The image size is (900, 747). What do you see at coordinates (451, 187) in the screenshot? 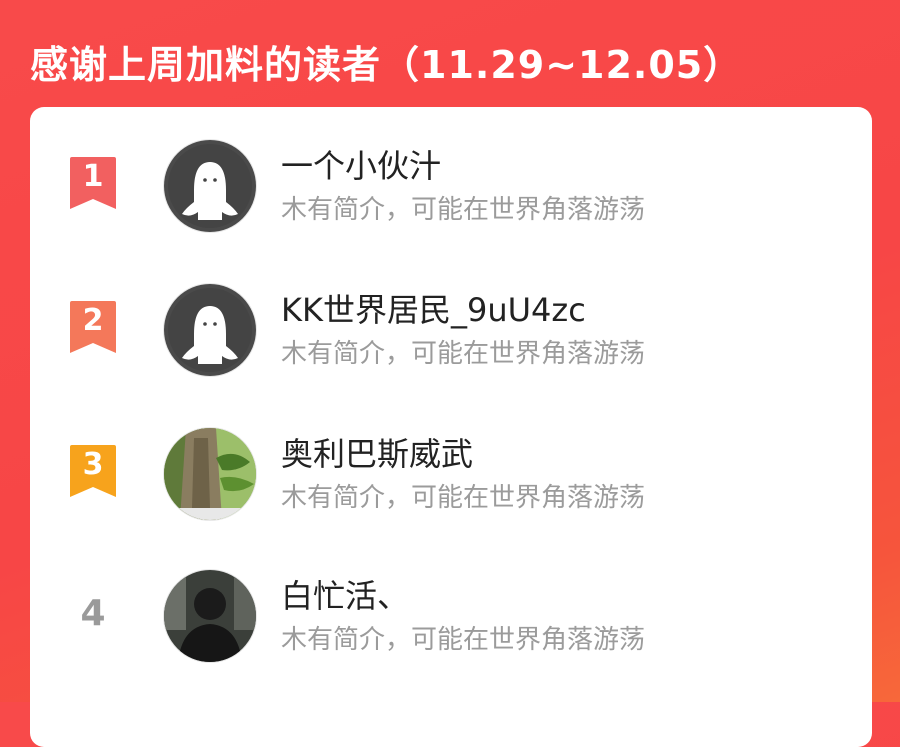
I see `reader-row: 1 一个小伙汁 木有简介，可能在世界角落游荡` at bounding box center [451, 187].